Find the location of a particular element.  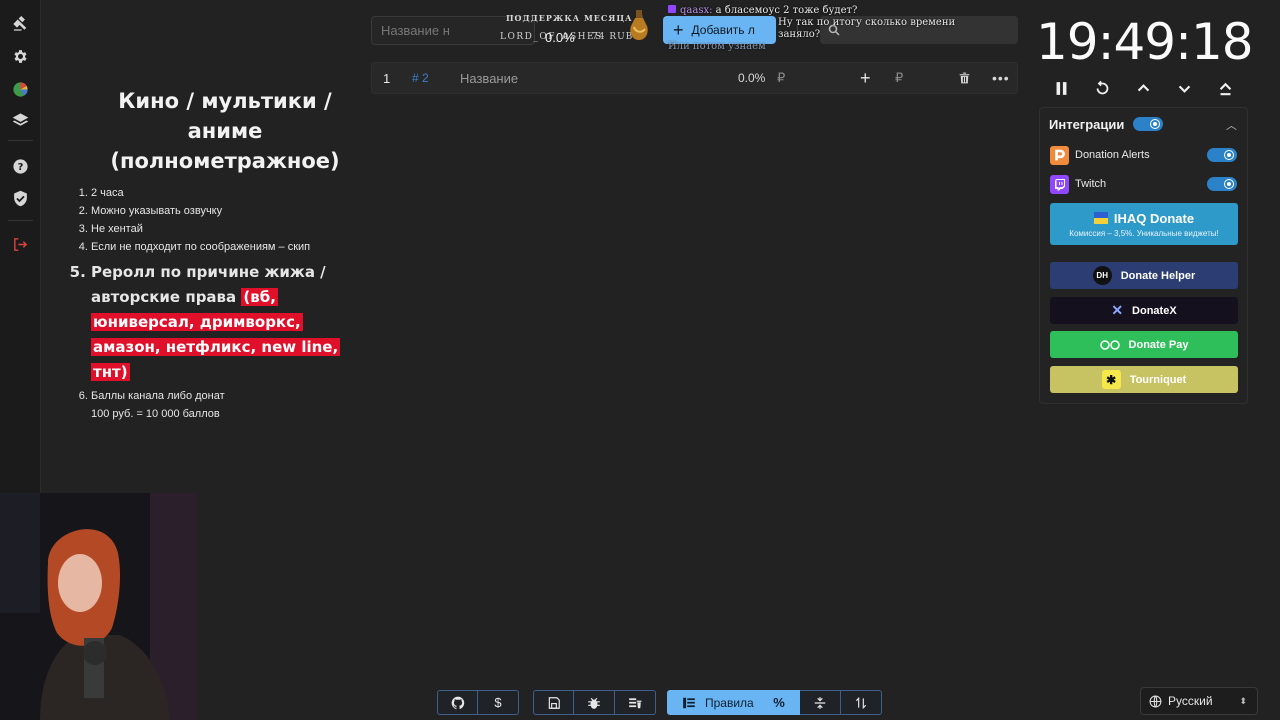

donatex-button: ✕ DonateX is located at coordinates (1144, 310).